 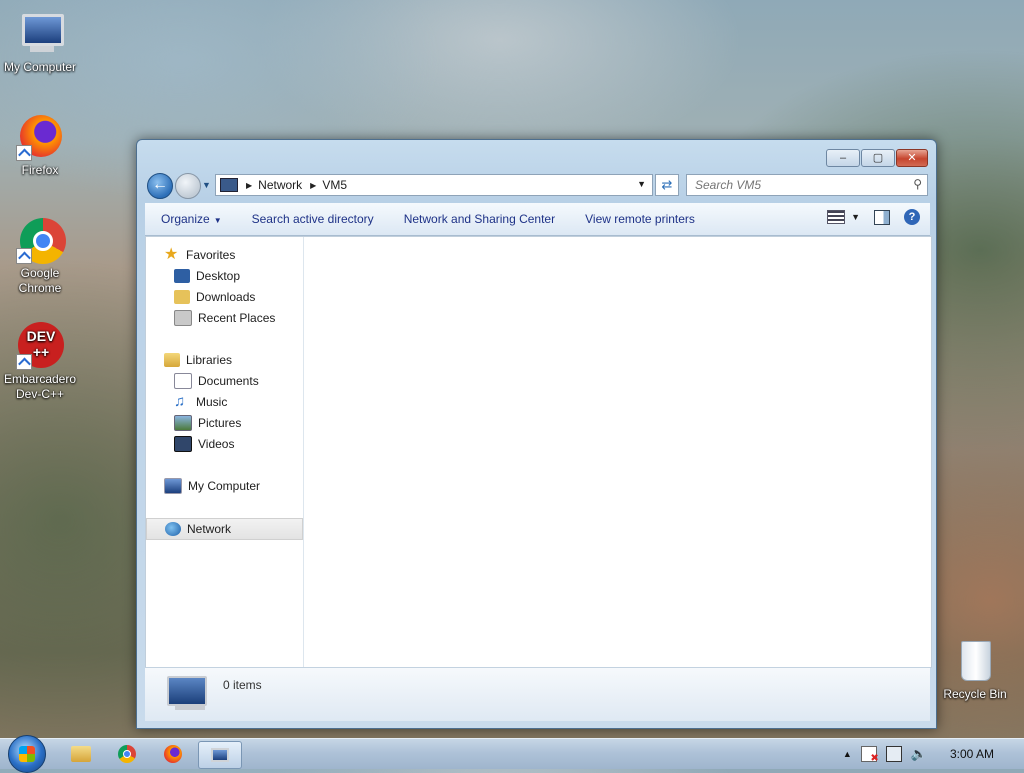 I want to click on nav-label: Recent Places, so click(x=237, y=318).